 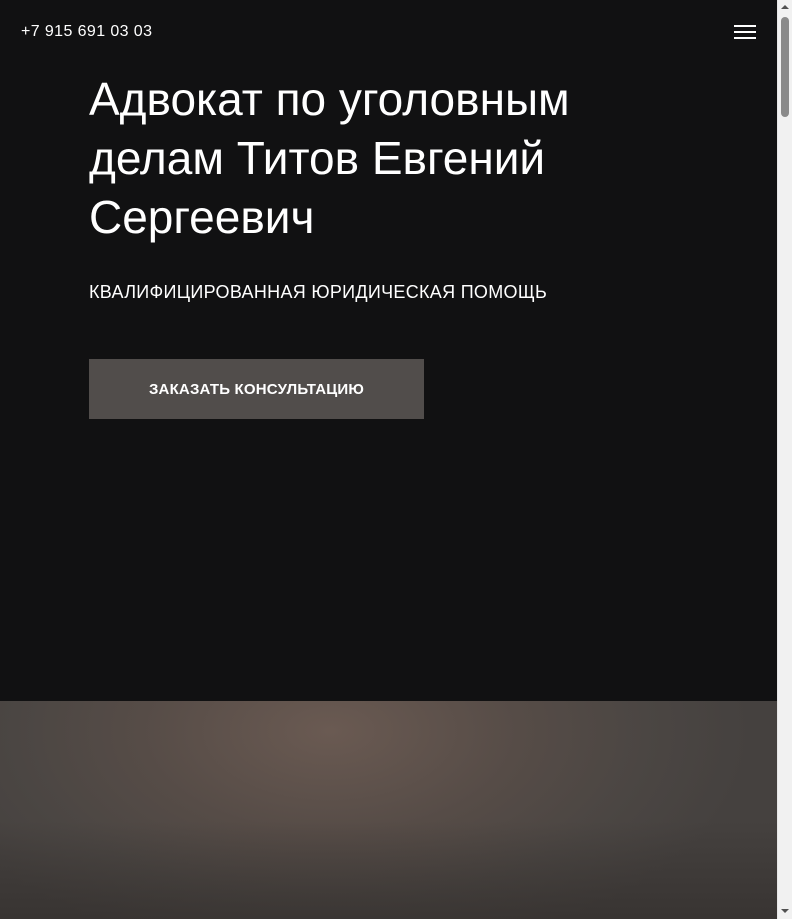 I want to click on scroll-up-arrow-icon, so click(x=785, y=7).